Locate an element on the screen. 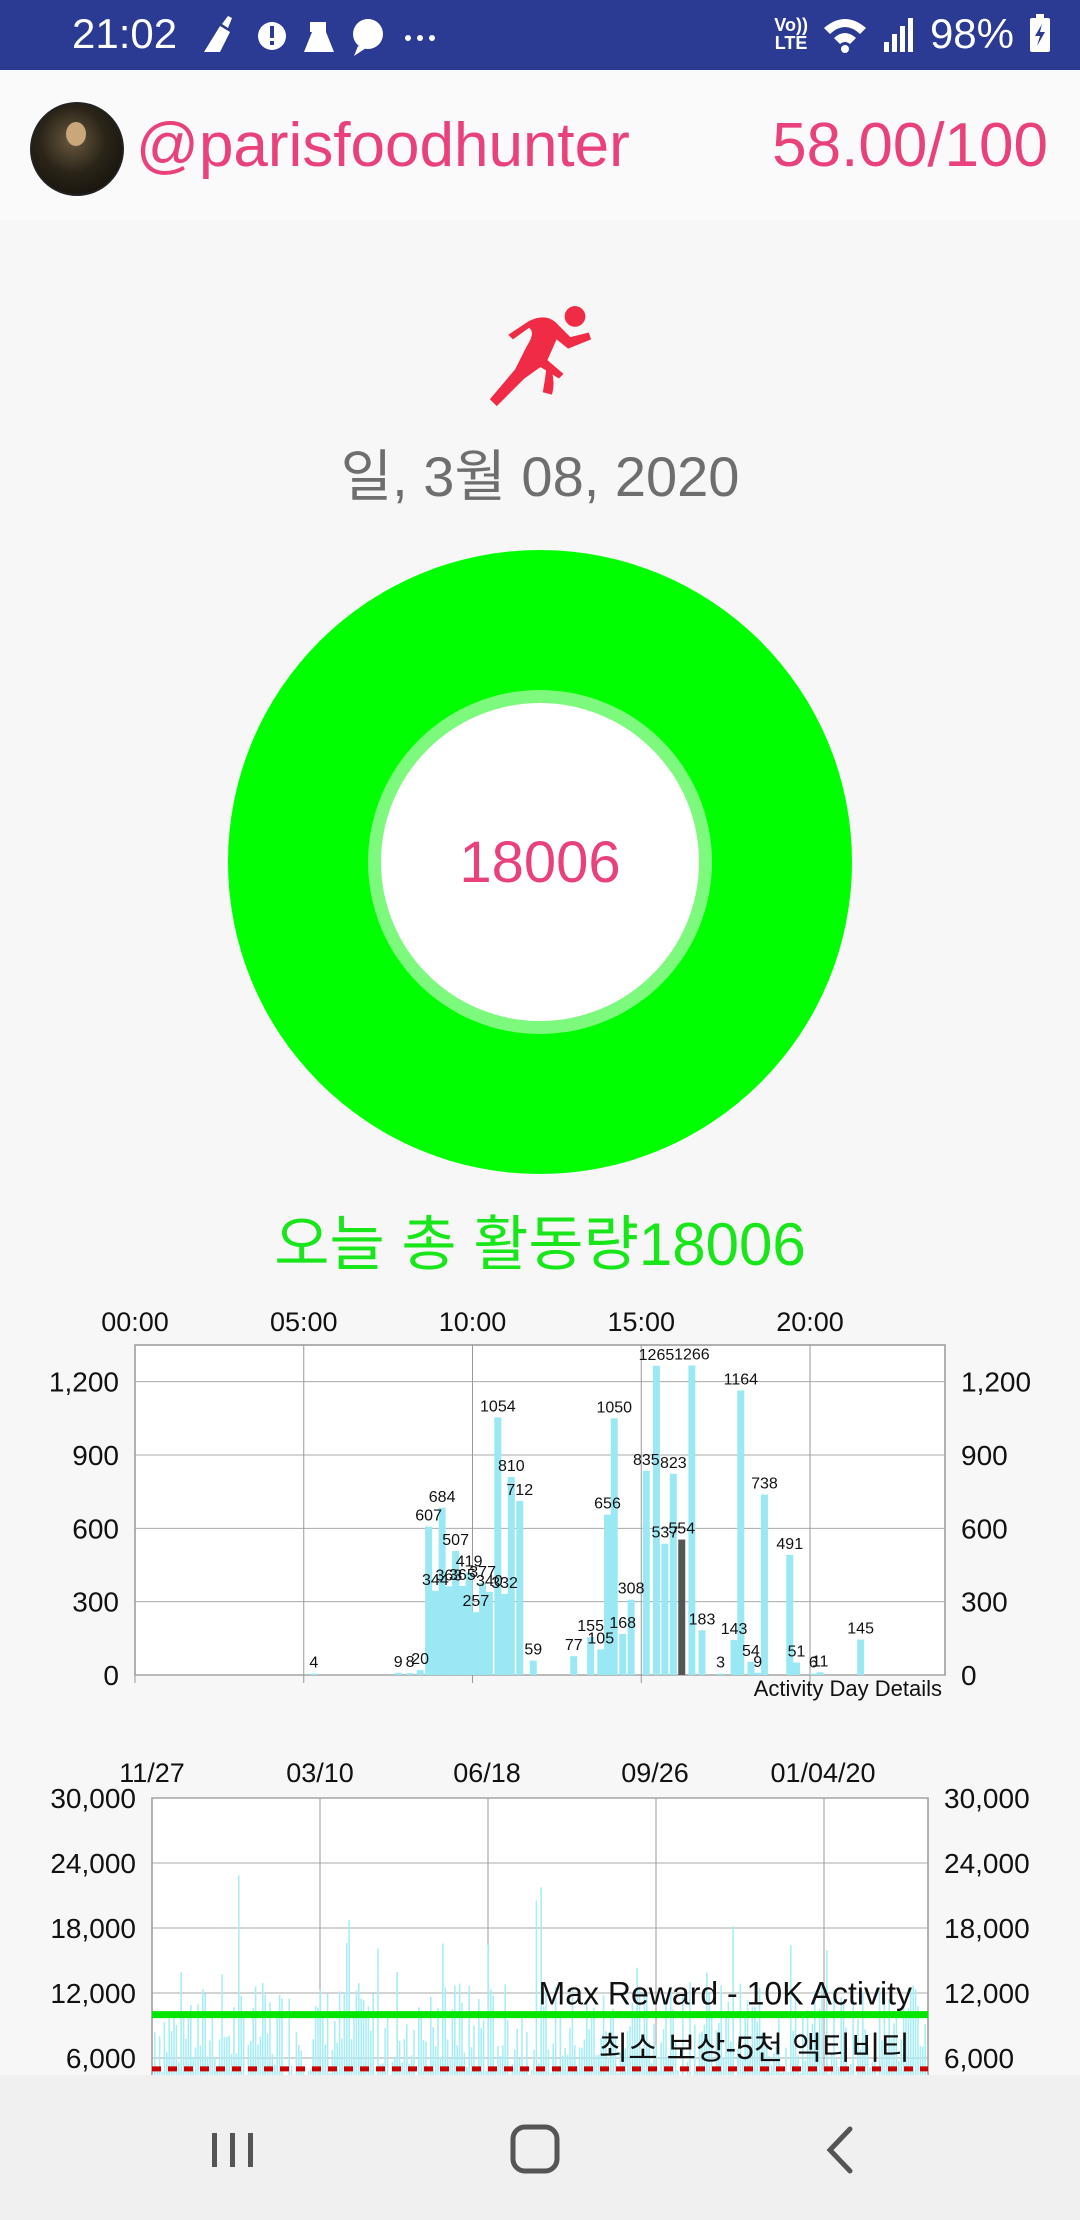 The width and height of the screenshot is (1080, 2220). bar-value-label: 712 is located at coordinates (519, 1490).